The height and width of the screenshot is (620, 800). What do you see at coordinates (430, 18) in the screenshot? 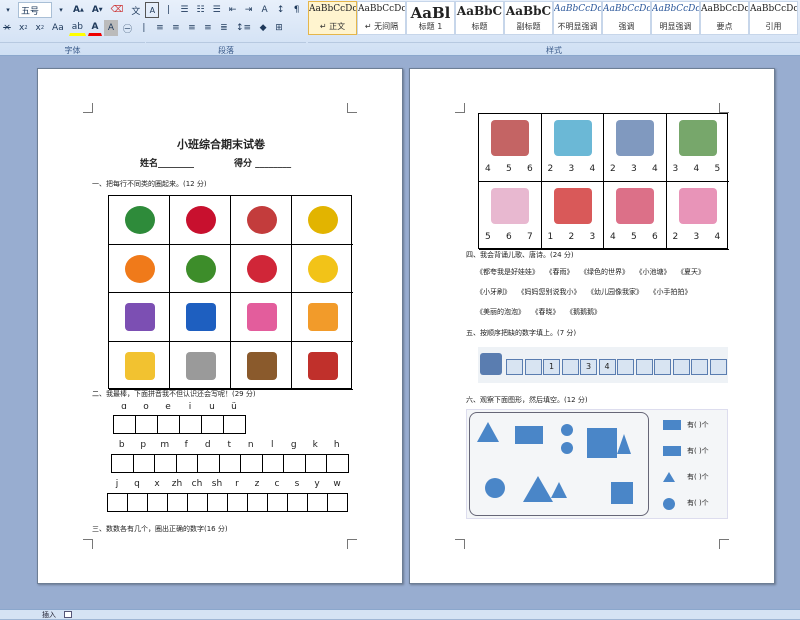
I see `style-item: AaBl 标题 1` at bounding box center [430, 18].